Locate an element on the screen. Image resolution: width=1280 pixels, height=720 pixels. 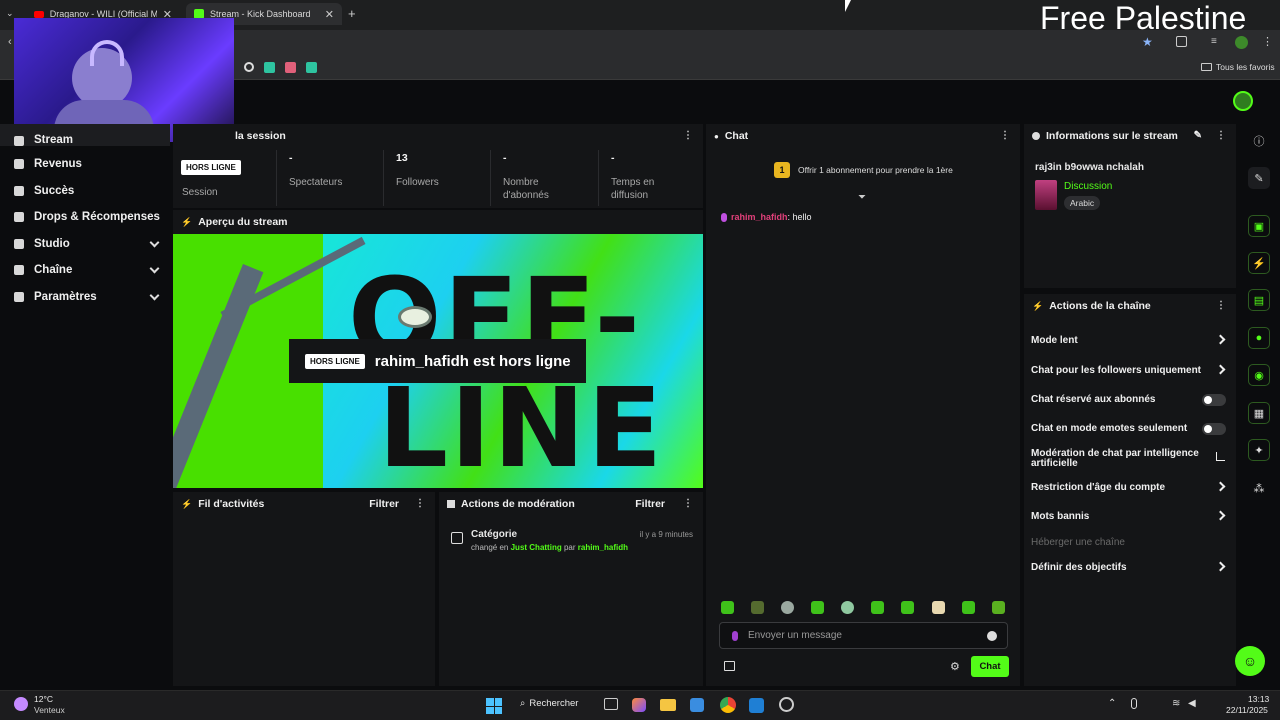
volume-icon: ◀ is located at coordinates (1192, 703).